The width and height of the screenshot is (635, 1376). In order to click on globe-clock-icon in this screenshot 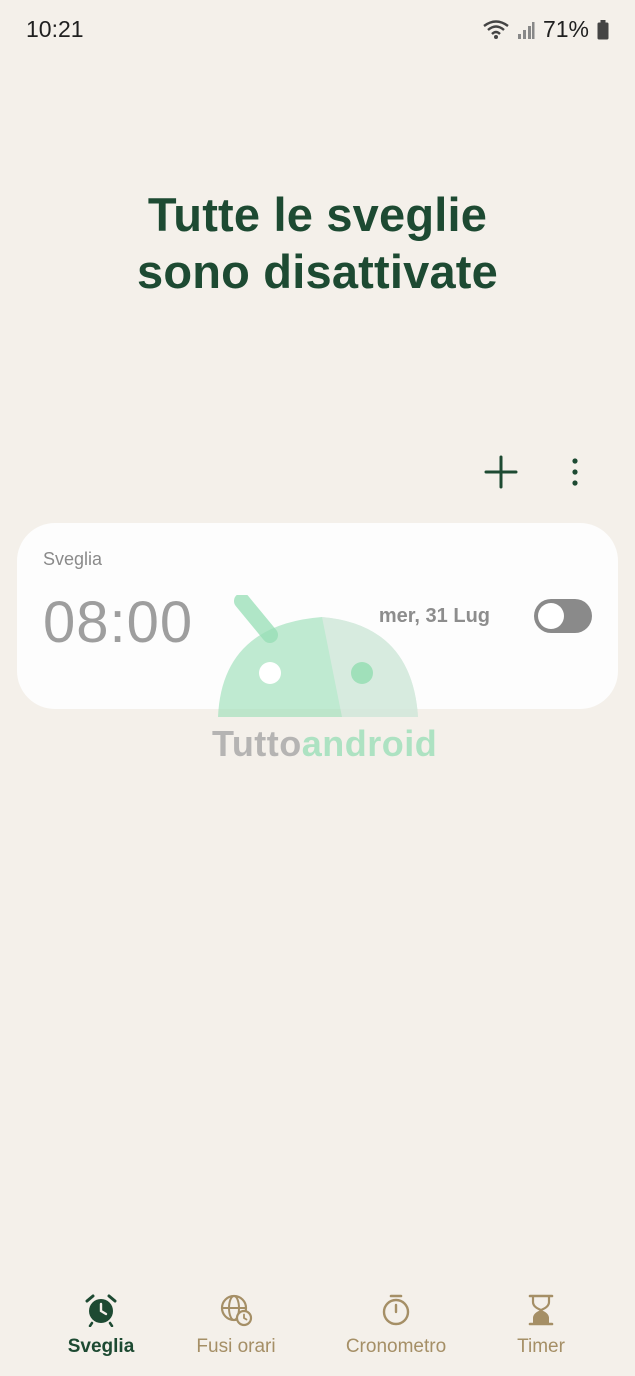, I will do `click(236, 1310)`.